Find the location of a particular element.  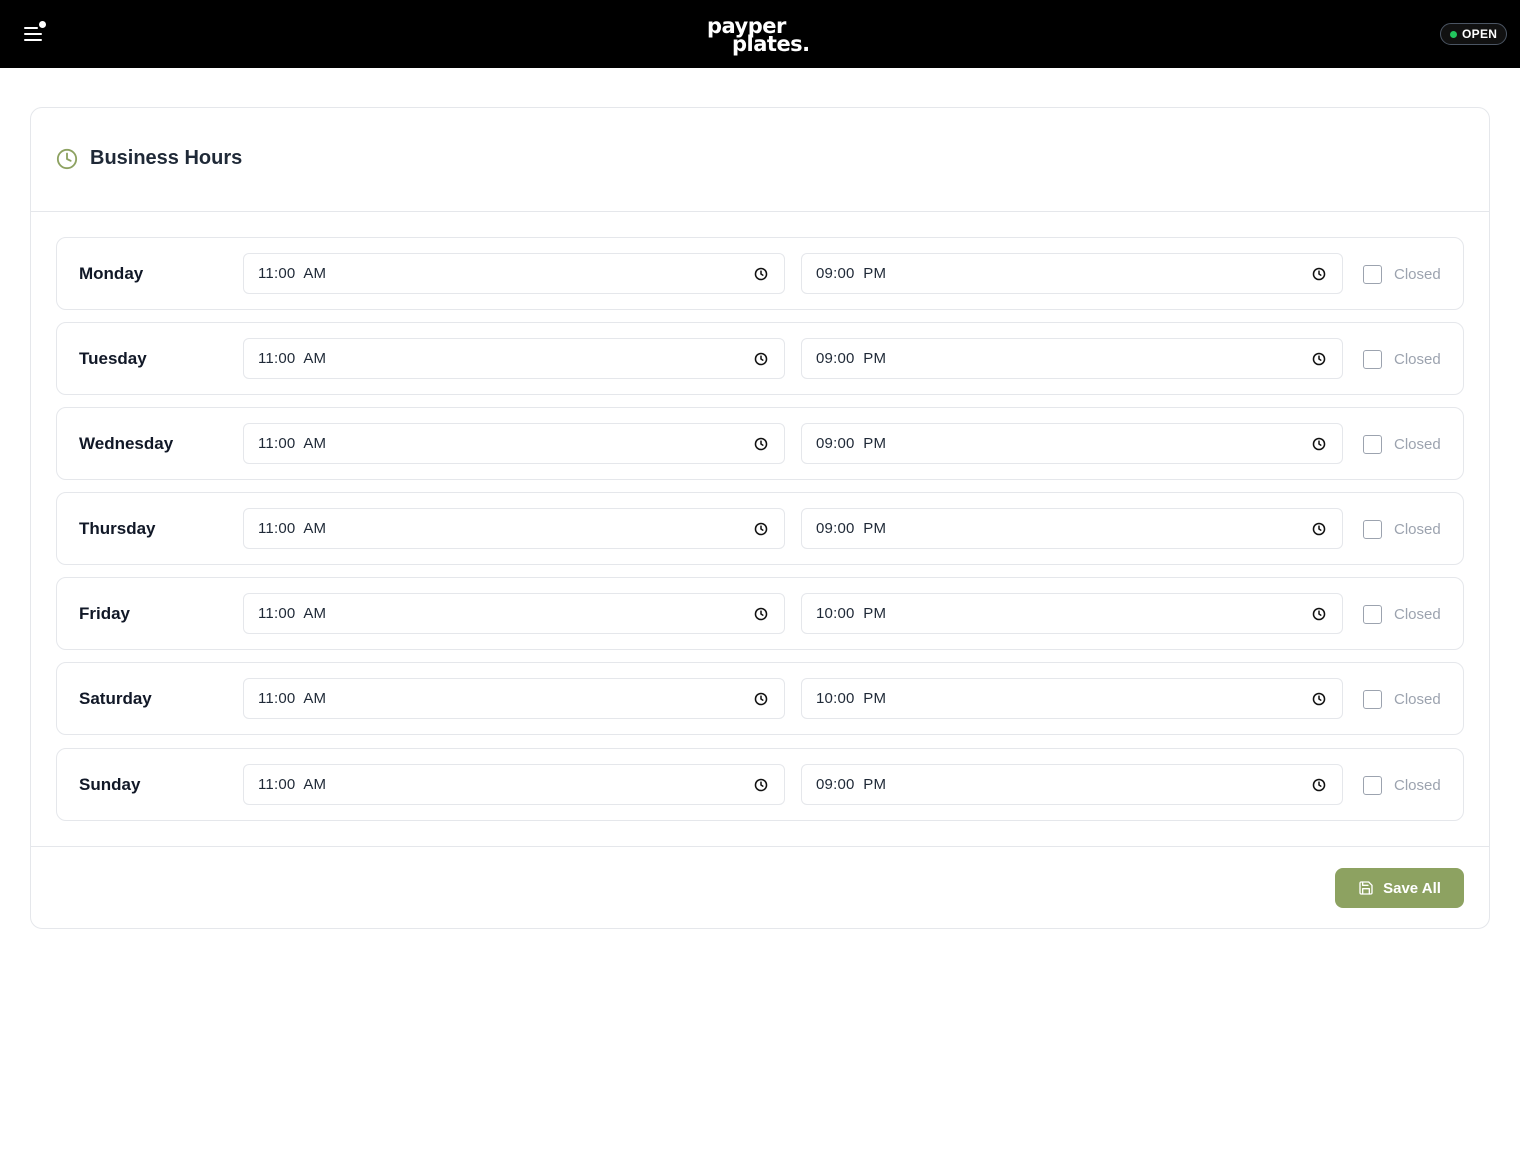

notification-dot is located at coordinates (42, 24).